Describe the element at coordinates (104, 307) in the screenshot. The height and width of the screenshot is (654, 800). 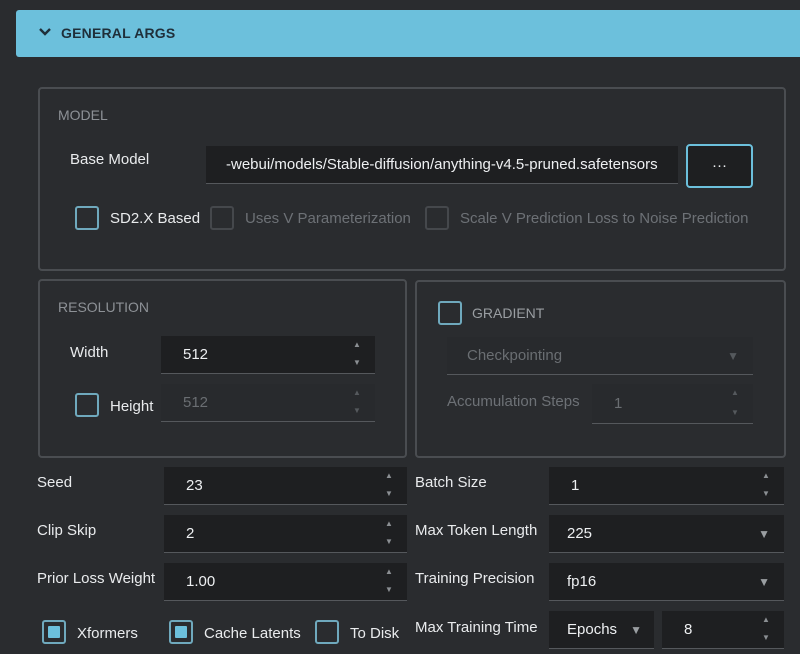
I see `resolution-section-title: RESOLUTION` at that location.